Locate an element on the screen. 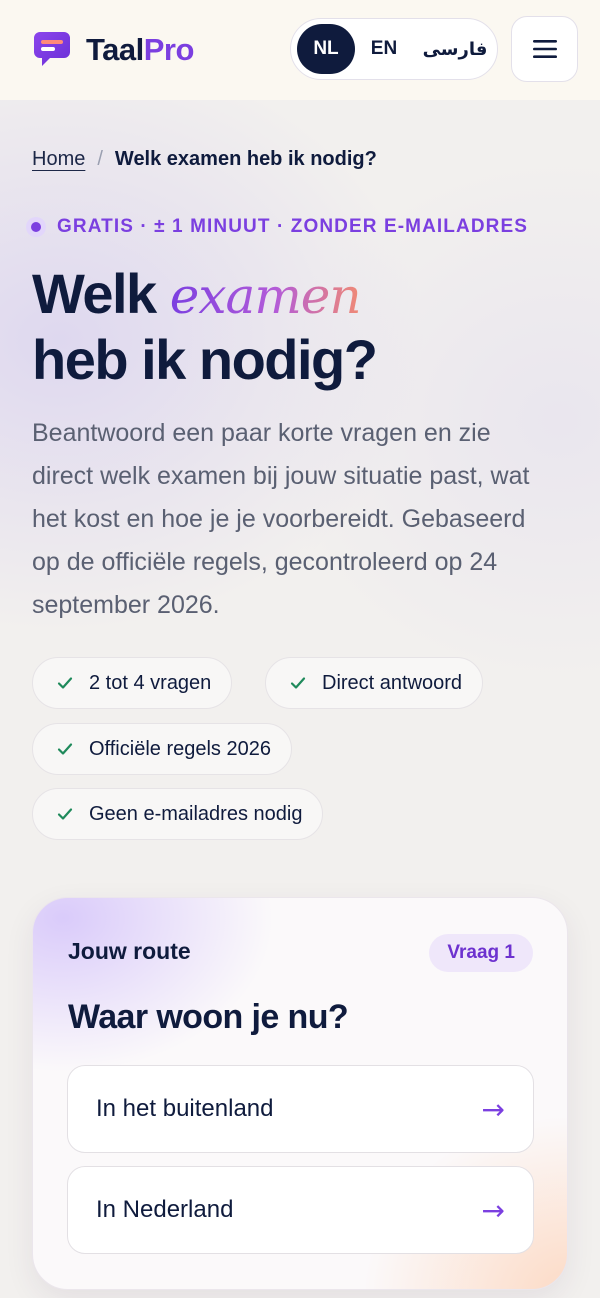 The height and width of the screenshot is (1298, 600). feature-chip: Geen e-mailadres nodig is located at coordinates (178, 814).